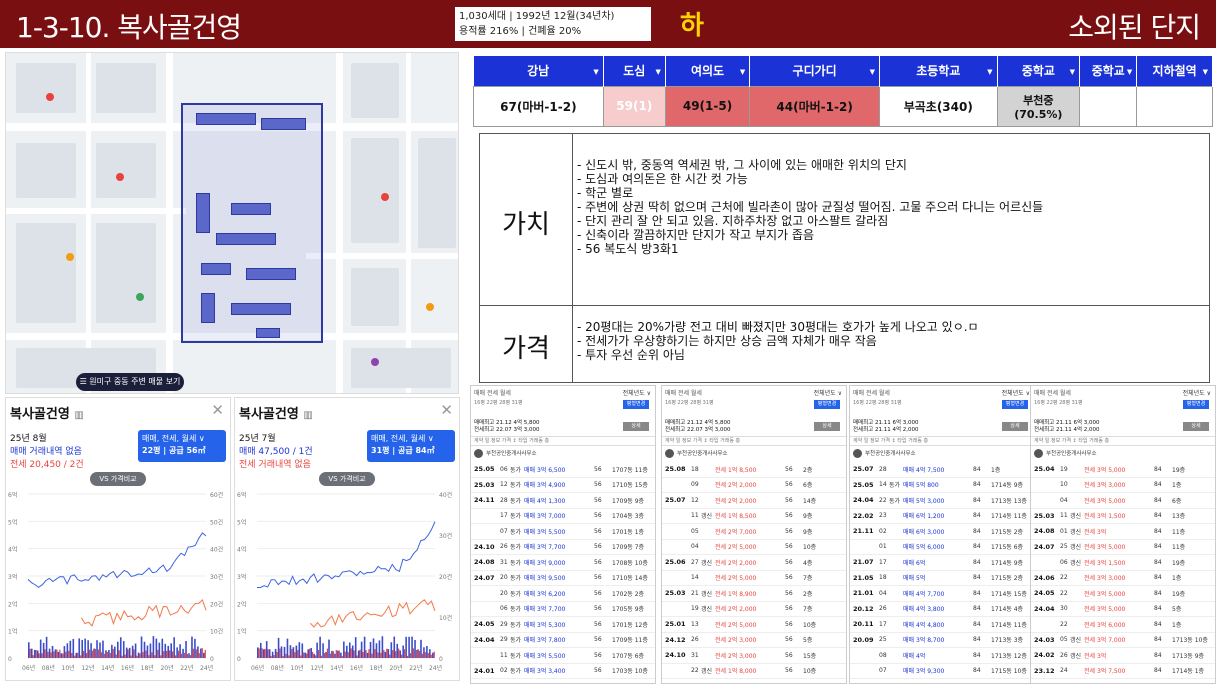 Image resolution: width=1216 pixels, height=684 pixels. What do you see at coordinates (754, 681) in the screenshot?
I see `table-row: 24.0920갱신전세 2억 9,0005610층` at bounding box center [754, 681].